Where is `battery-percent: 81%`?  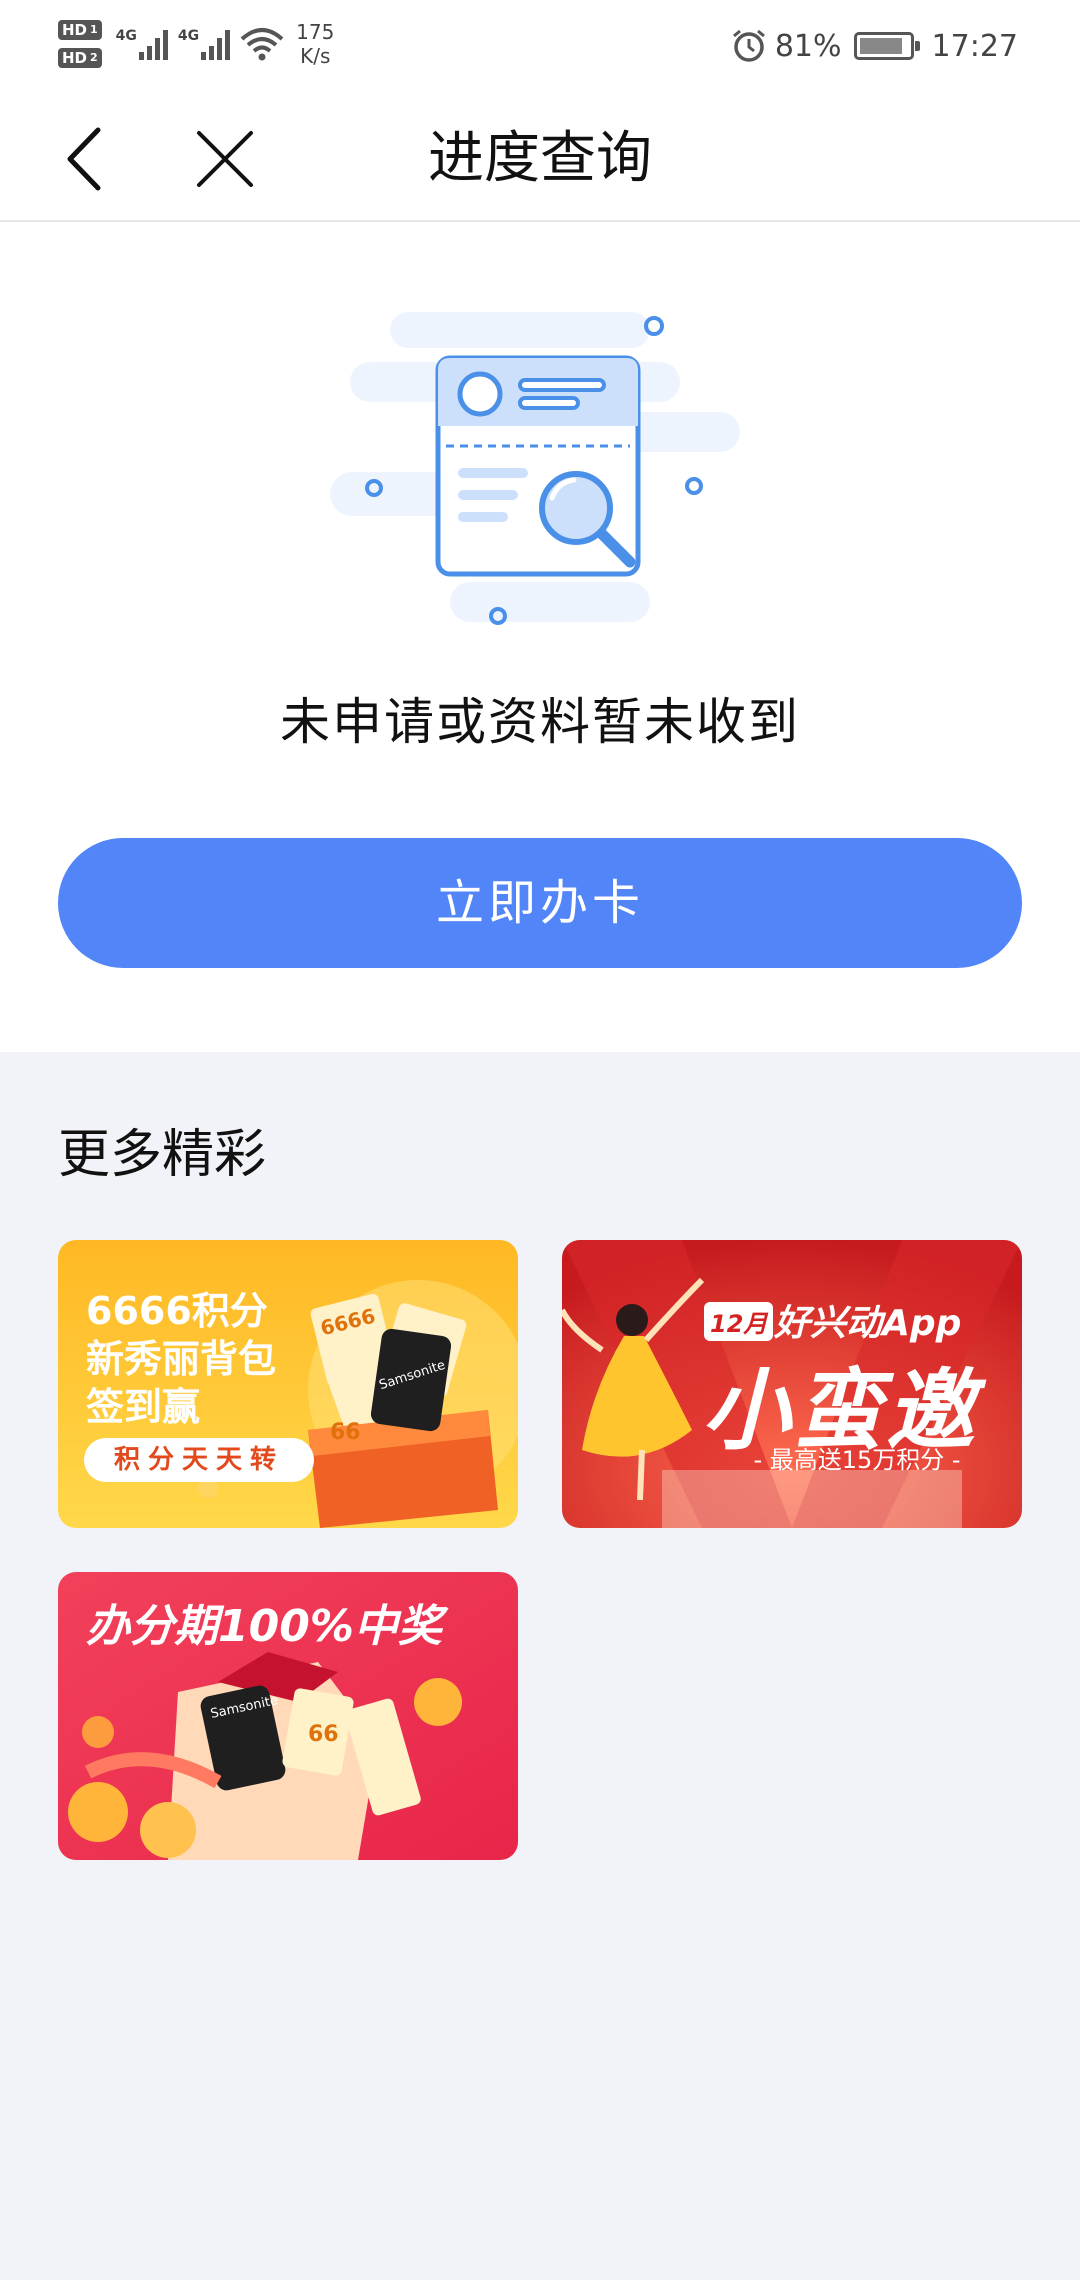 battery-percent: 81% is located at coordinates (808, 46).